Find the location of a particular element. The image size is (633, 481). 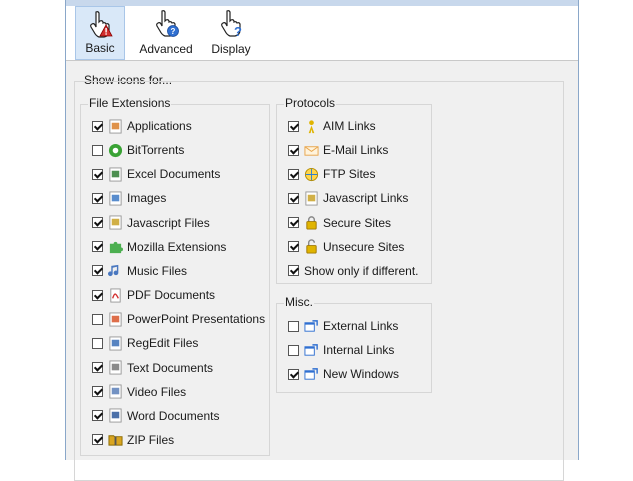

puzzle-icon is located at coordinates (116, 248).